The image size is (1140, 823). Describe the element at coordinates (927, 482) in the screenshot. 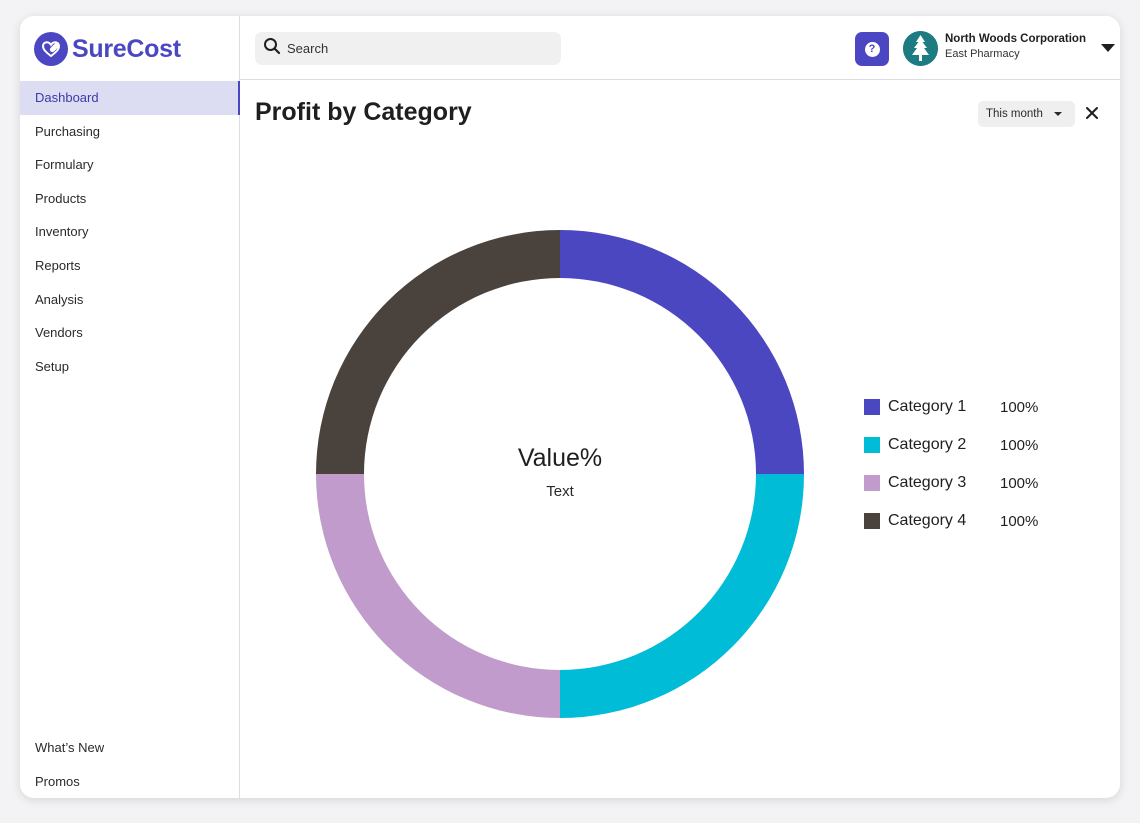

I see `legend-label: Category 3` at that location.